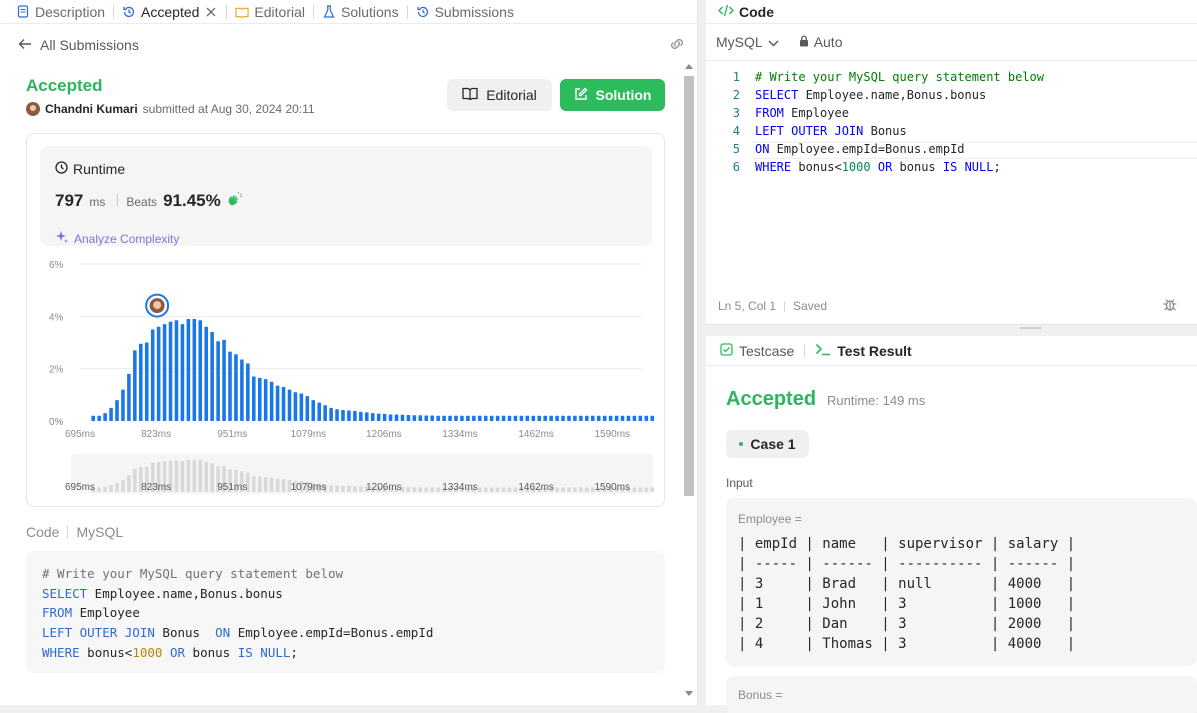 The width and height of the screenshot is (1197, 713). I want to click on tab-solutions: Solutions, so click(360, 12).